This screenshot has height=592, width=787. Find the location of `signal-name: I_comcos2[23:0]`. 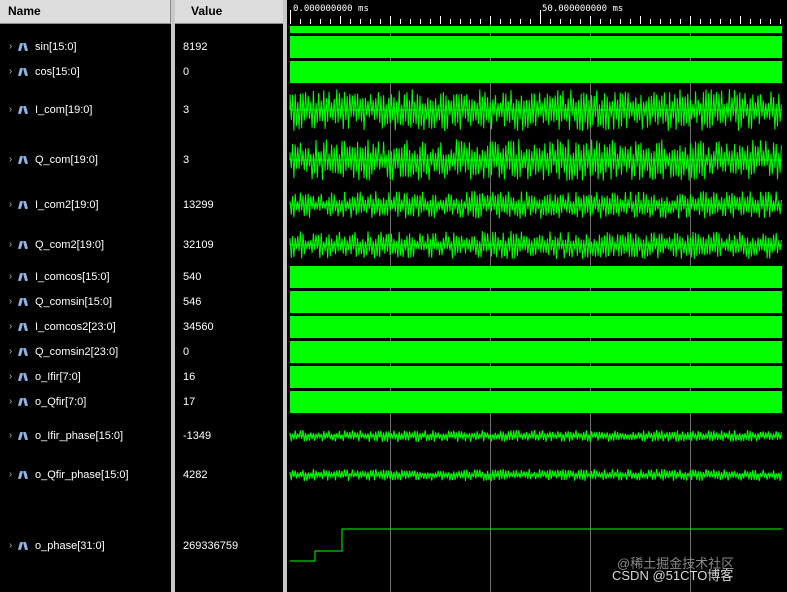

signal-name: I_comcos2[23:0] is located at coordinates (75, 327).